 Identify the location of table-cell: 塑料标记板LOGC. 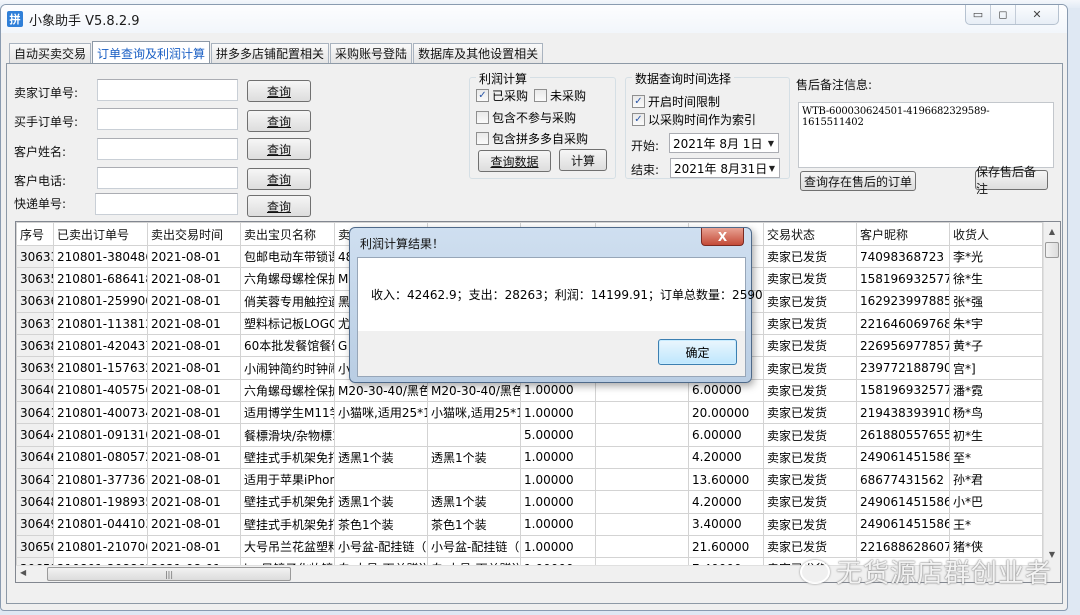
(287, 323).